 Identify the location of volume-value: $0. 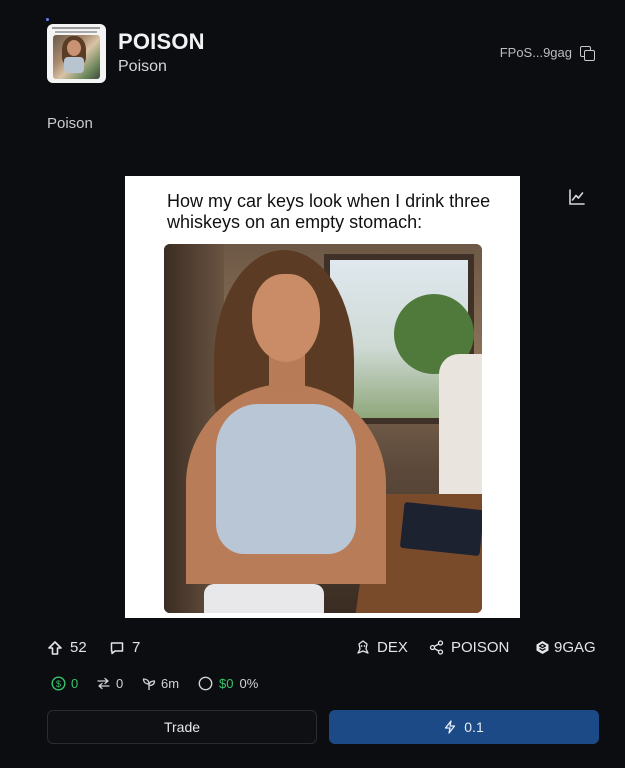
(226, 683).